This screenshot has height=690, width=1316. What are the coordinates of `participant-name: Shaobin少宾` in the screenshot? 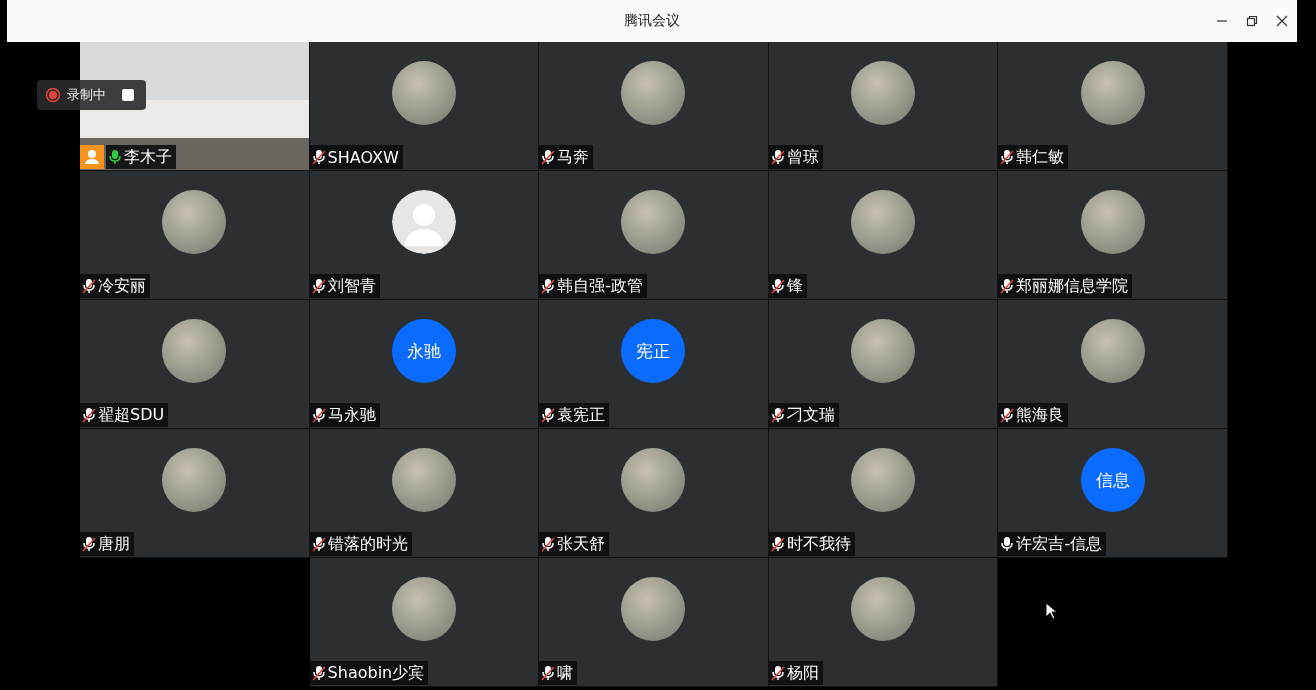 It's located at (376, 673).